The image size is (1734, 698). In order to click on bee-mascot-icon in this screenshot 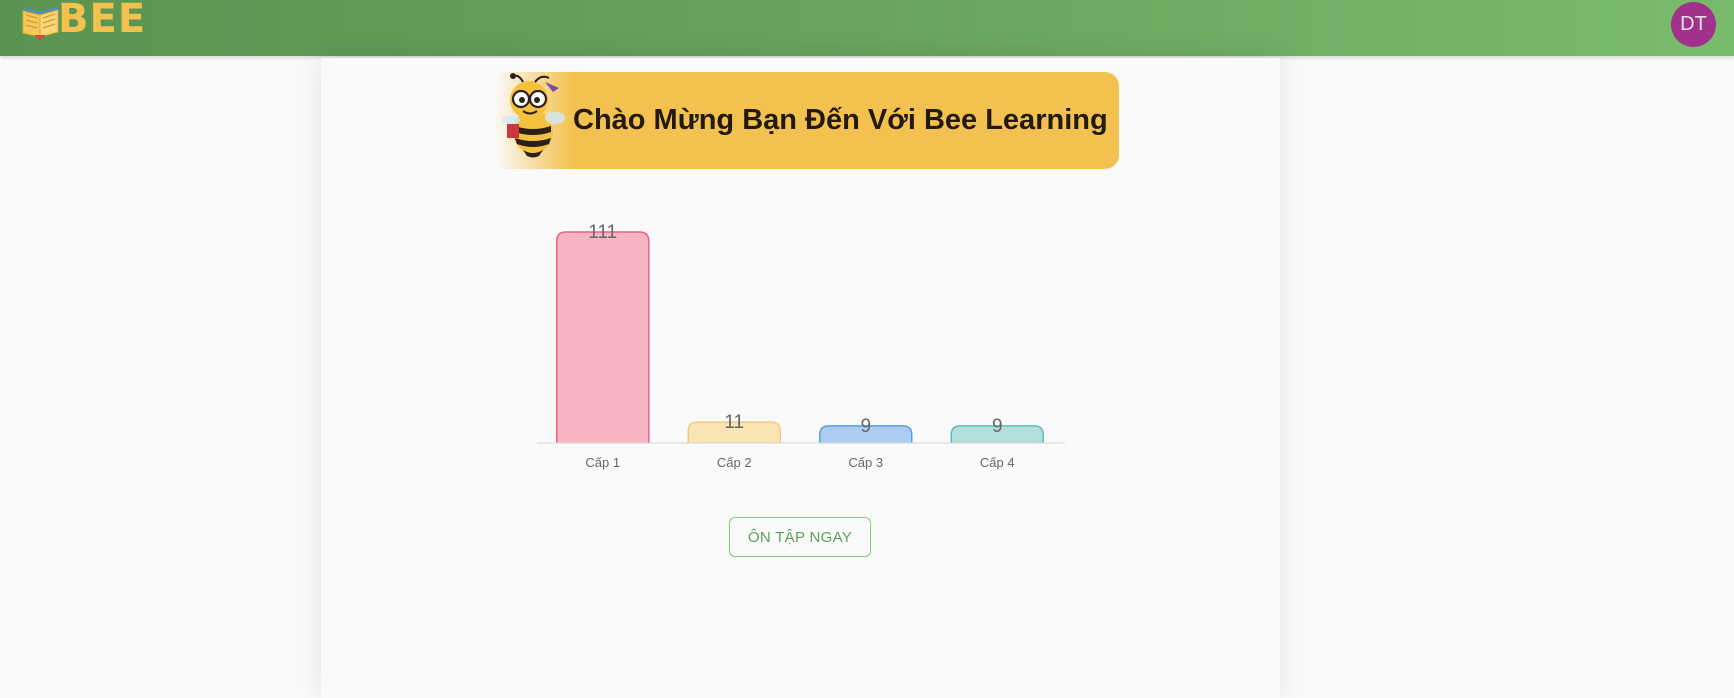, I will do `click(533, 115)`.